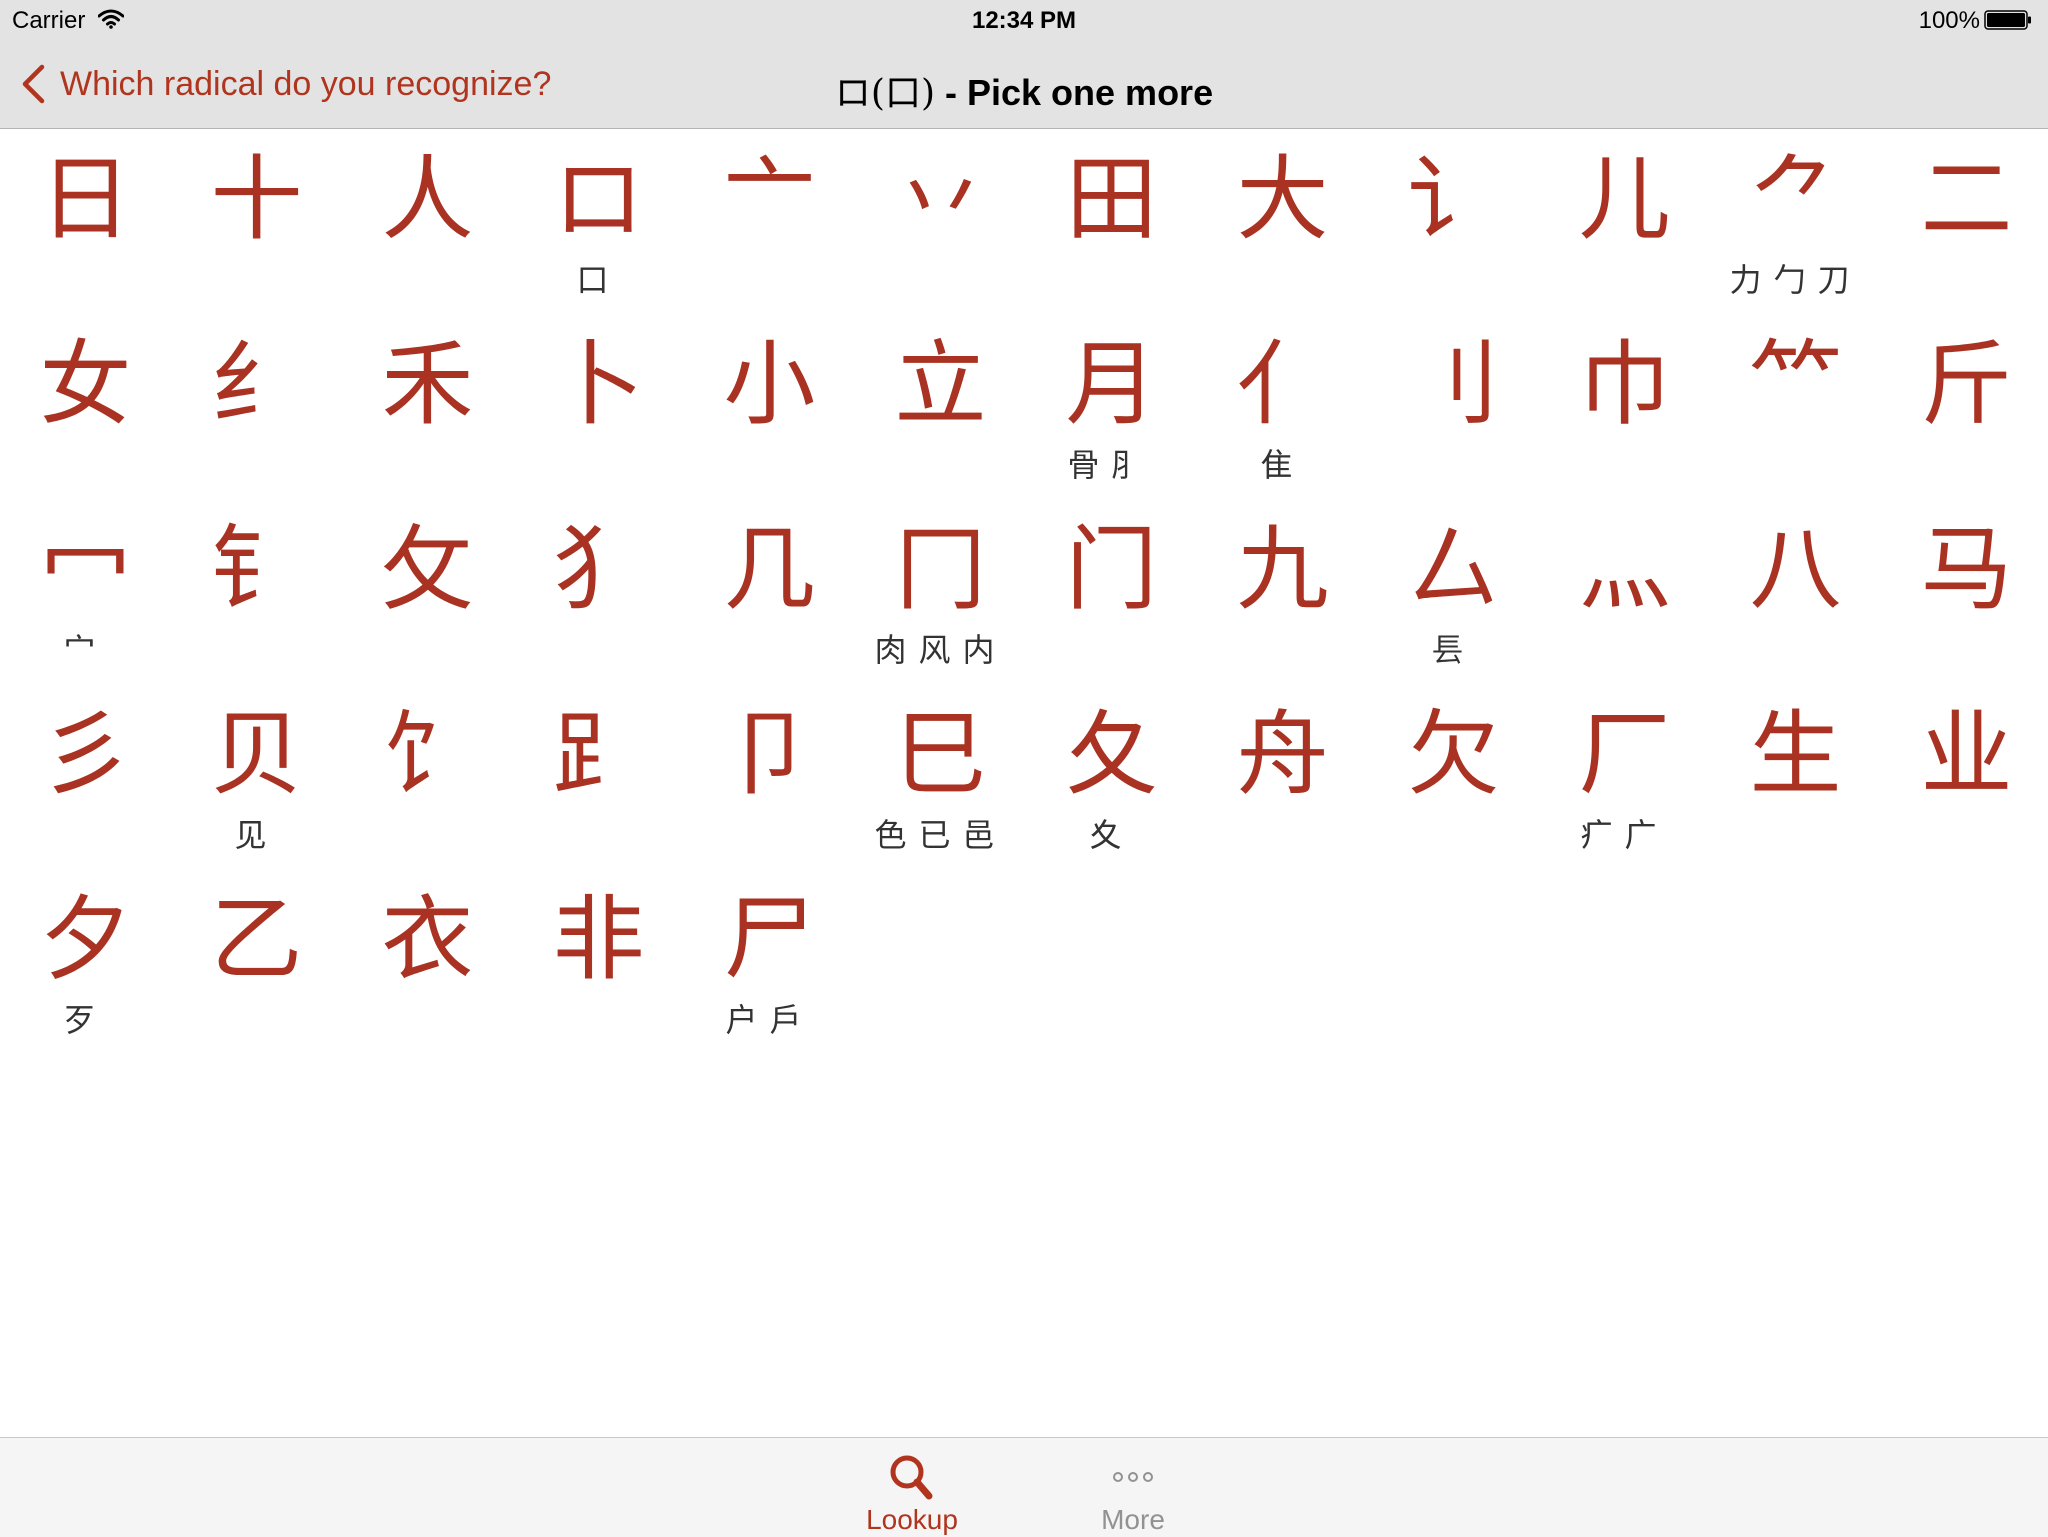 This screenshot has height=1537, width=2048. What do you see at coordinates (912, 1487) in the screenshot?
I see `tab-lookup: Lookup` at bounding box center [912, 1487].